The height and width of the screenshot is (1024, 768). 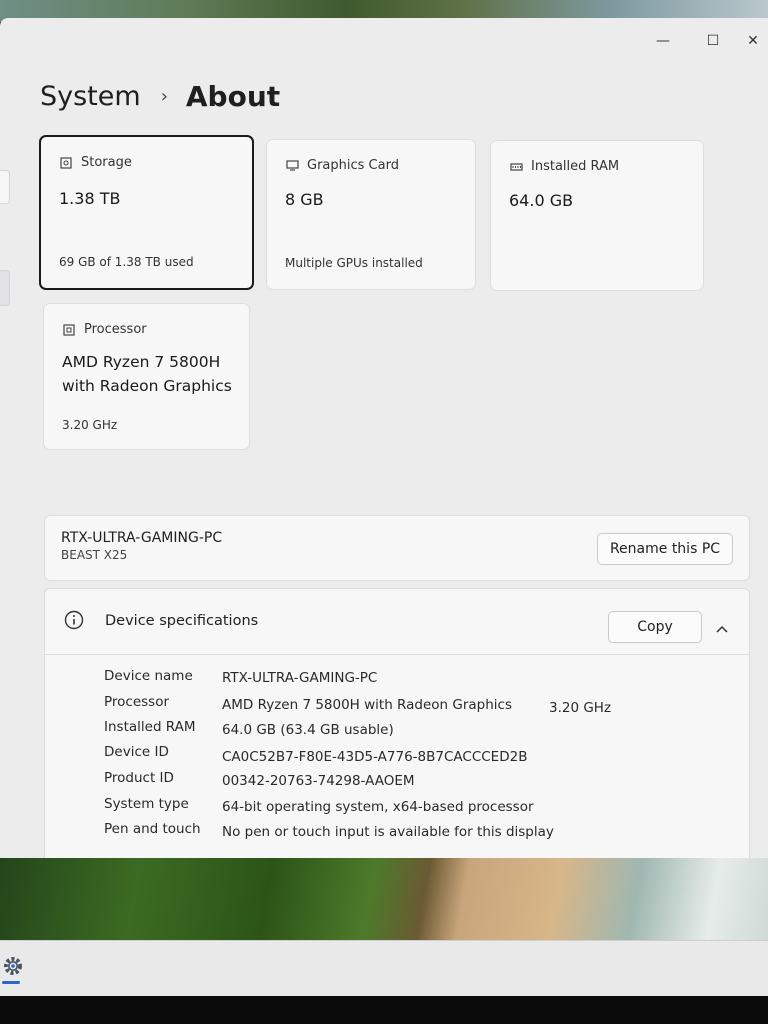 I want to click on device-specifications-header: Device specifications Copy, so click(x=397, y=622).